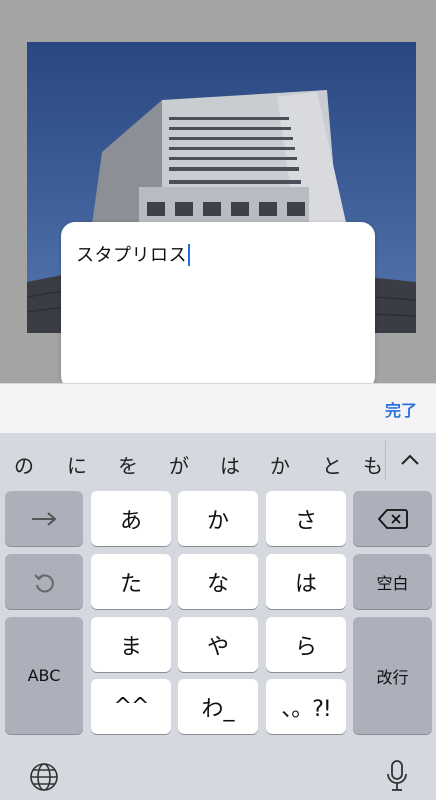 The width and height of the screenshot is (436, 800). I want to click on globe-icon, so click(44, 779).